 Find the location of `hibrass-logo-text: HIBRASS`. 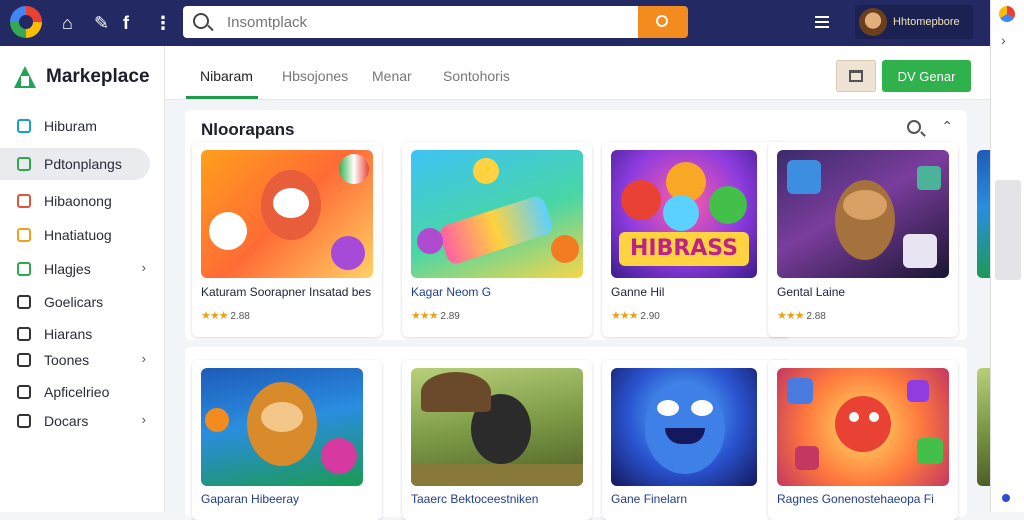

hibrass-logo-text: HIBRASS is located at coordinates (684, 249).